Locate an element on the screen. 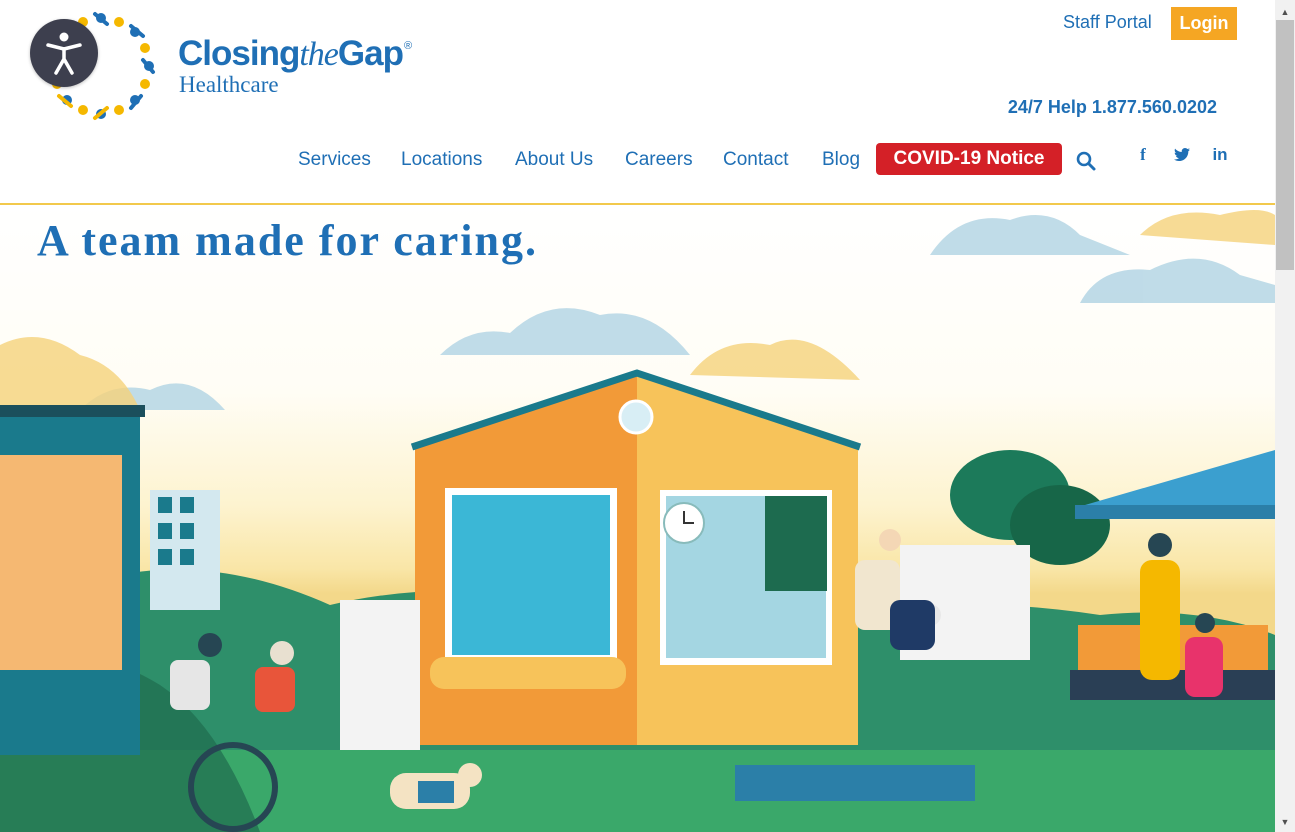  brand-subtitle: Healthcare is located at coordinates (229, 84).